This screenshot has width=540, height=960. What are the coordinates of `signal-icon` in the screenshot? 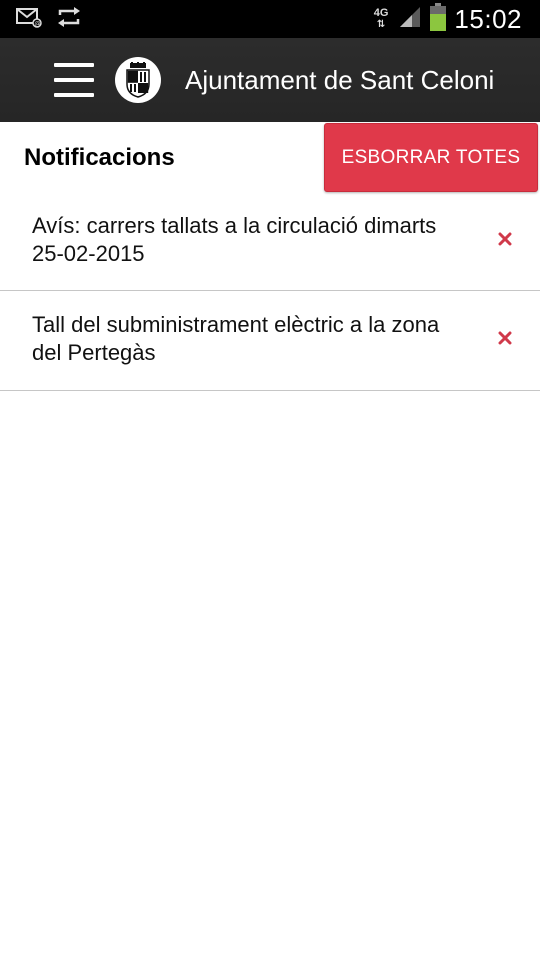 It's located at (410, 19).